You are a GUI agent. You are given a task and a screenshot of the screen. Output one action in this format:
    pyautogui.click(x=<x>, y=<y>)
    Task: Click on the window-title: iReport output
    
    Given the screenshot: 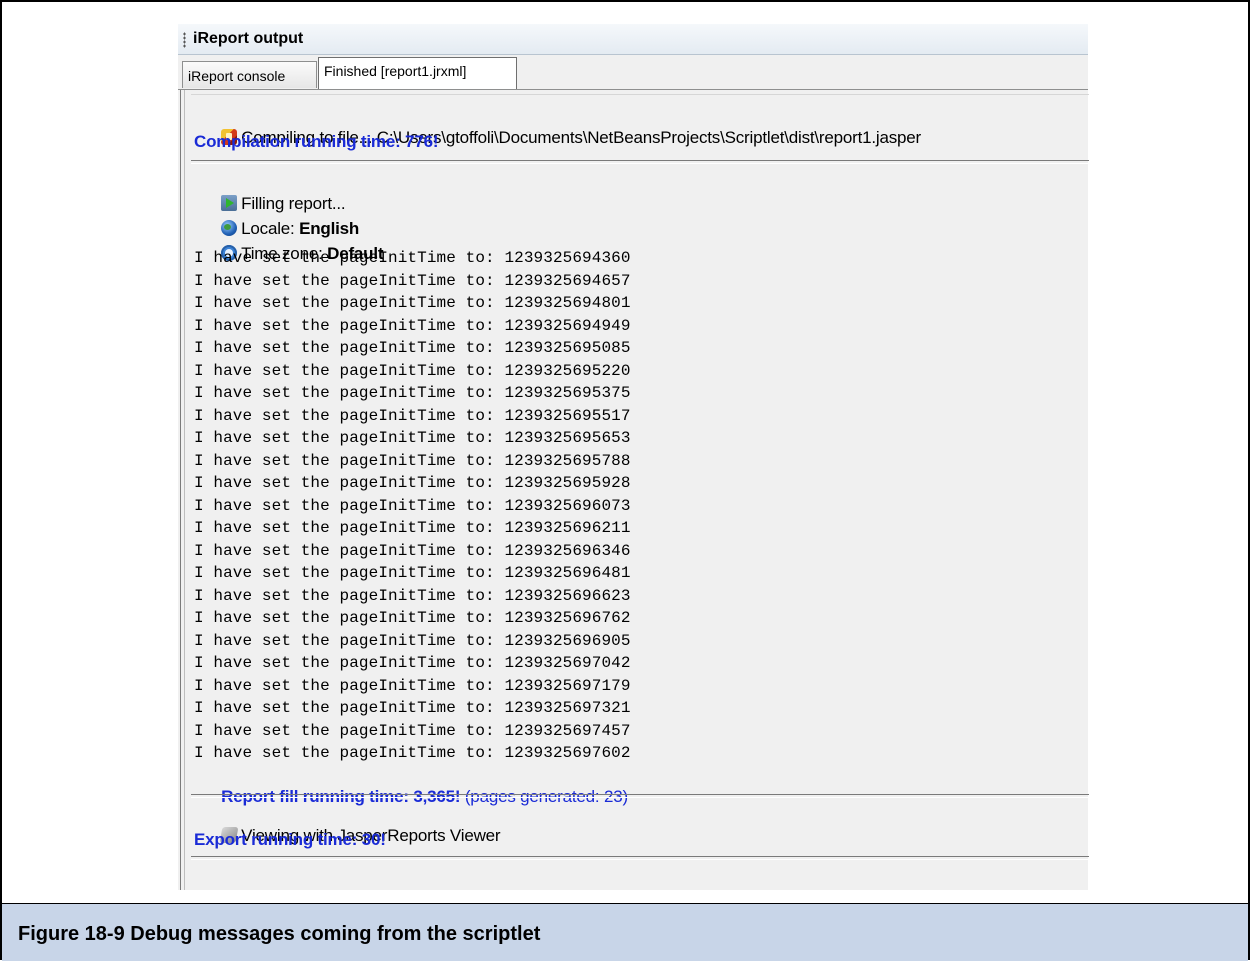 What is the action you would take?
    pyautogui.click(x=248, y=38)
    